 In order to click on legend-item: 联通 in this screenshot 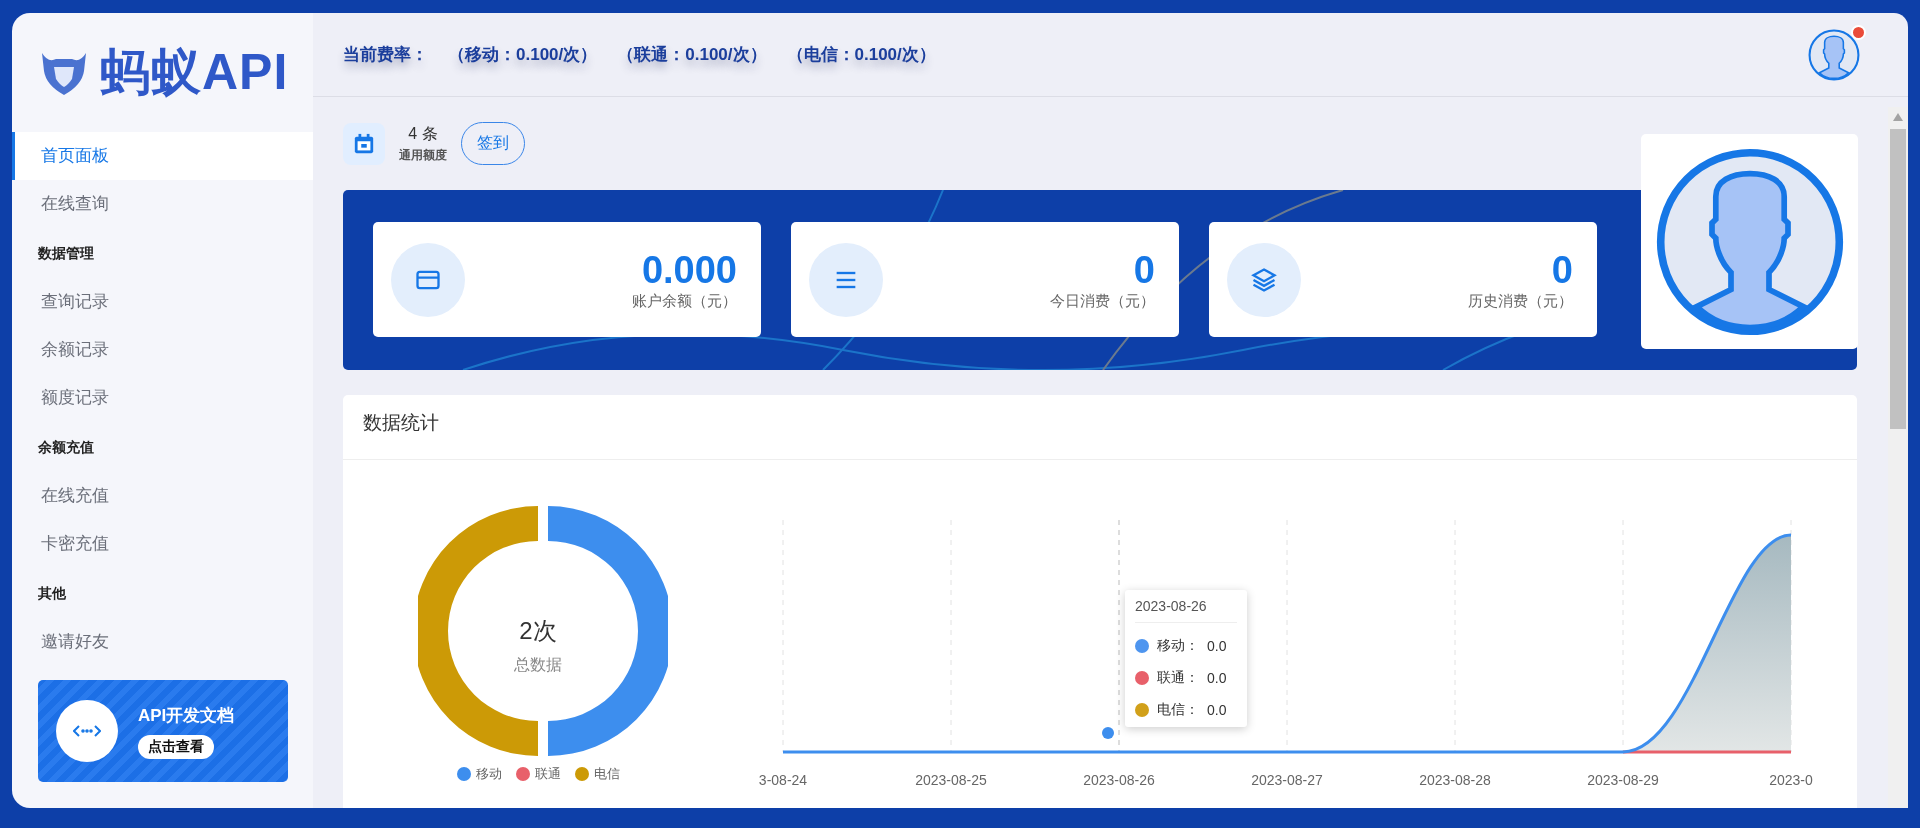, I will do `click(538, 774)`.